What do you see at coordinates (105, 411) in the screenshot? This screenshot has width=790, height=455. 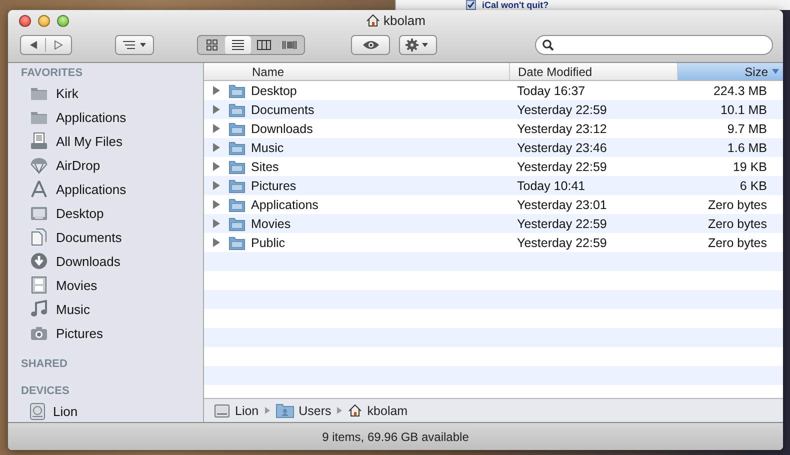 I see `sidebar-item: Lion` at bounding box center [105, 411].